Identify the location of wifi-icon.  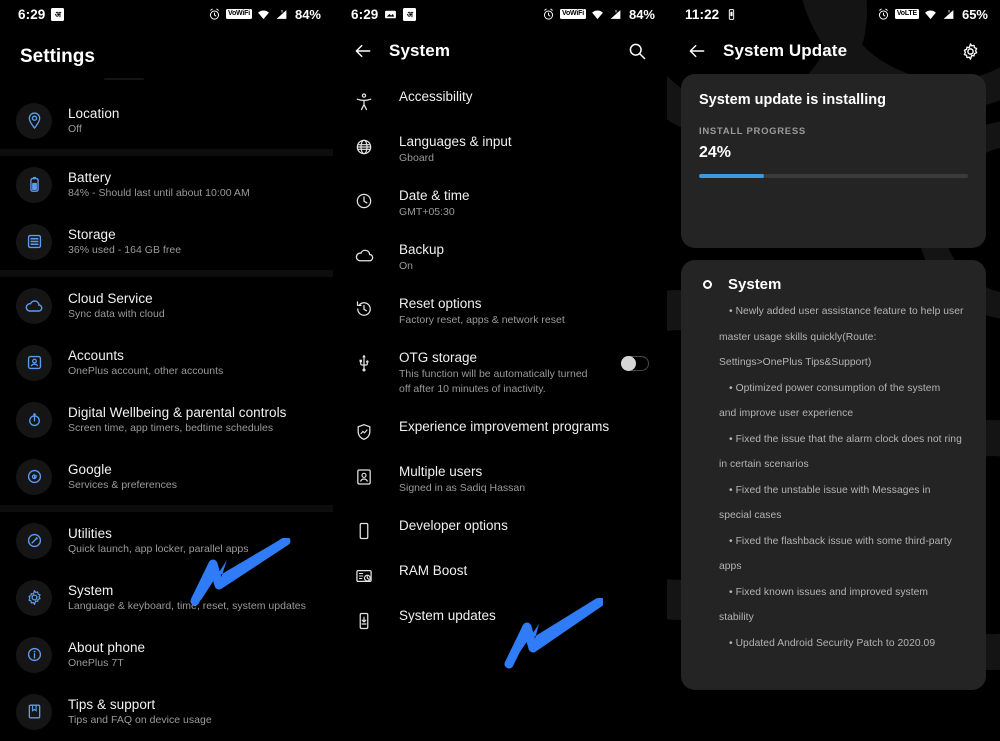
(597, 14).